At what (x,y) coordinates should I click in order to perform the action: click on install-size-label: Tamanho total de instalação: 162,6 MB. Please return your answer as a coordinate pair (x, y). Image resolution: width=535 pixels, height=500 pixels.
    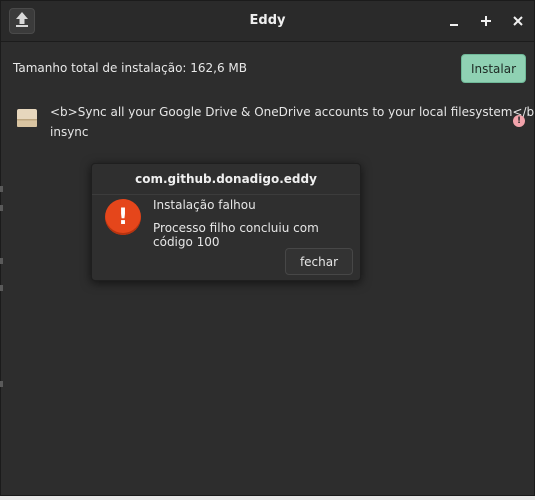
    Looking at the image, I should click on (130, 68).